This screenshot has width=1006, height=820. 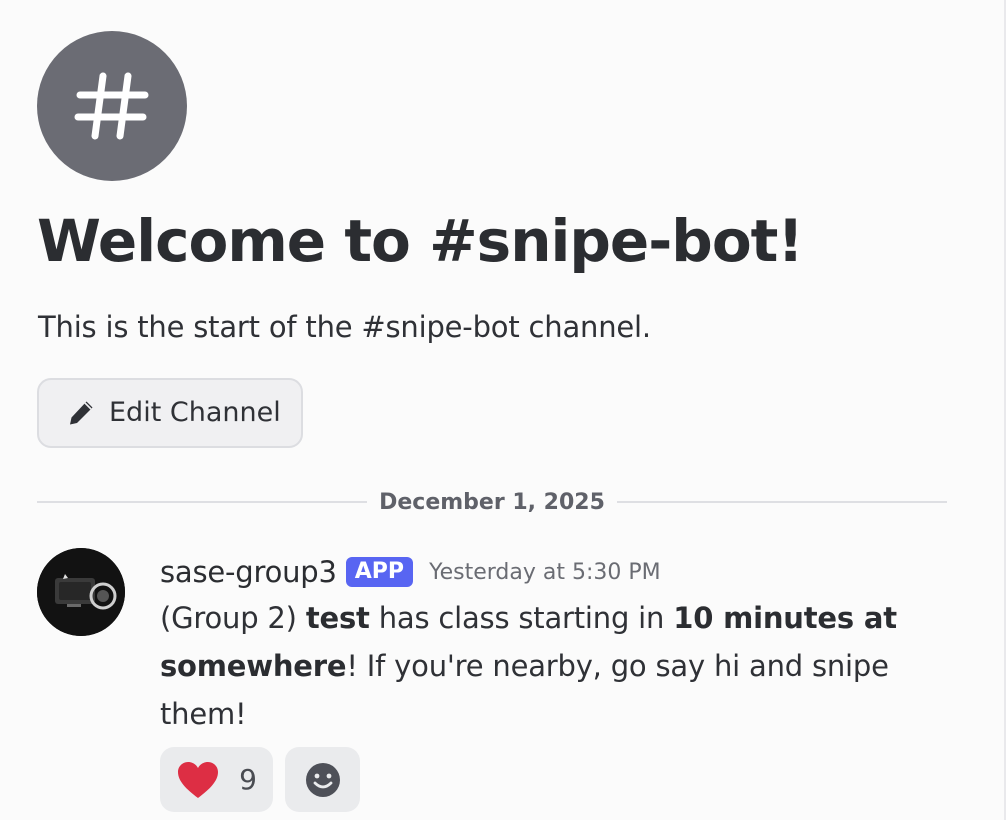 I want to click on message-timestamp: Yesterday at 5:30 PM, so click(x=545, y=572).